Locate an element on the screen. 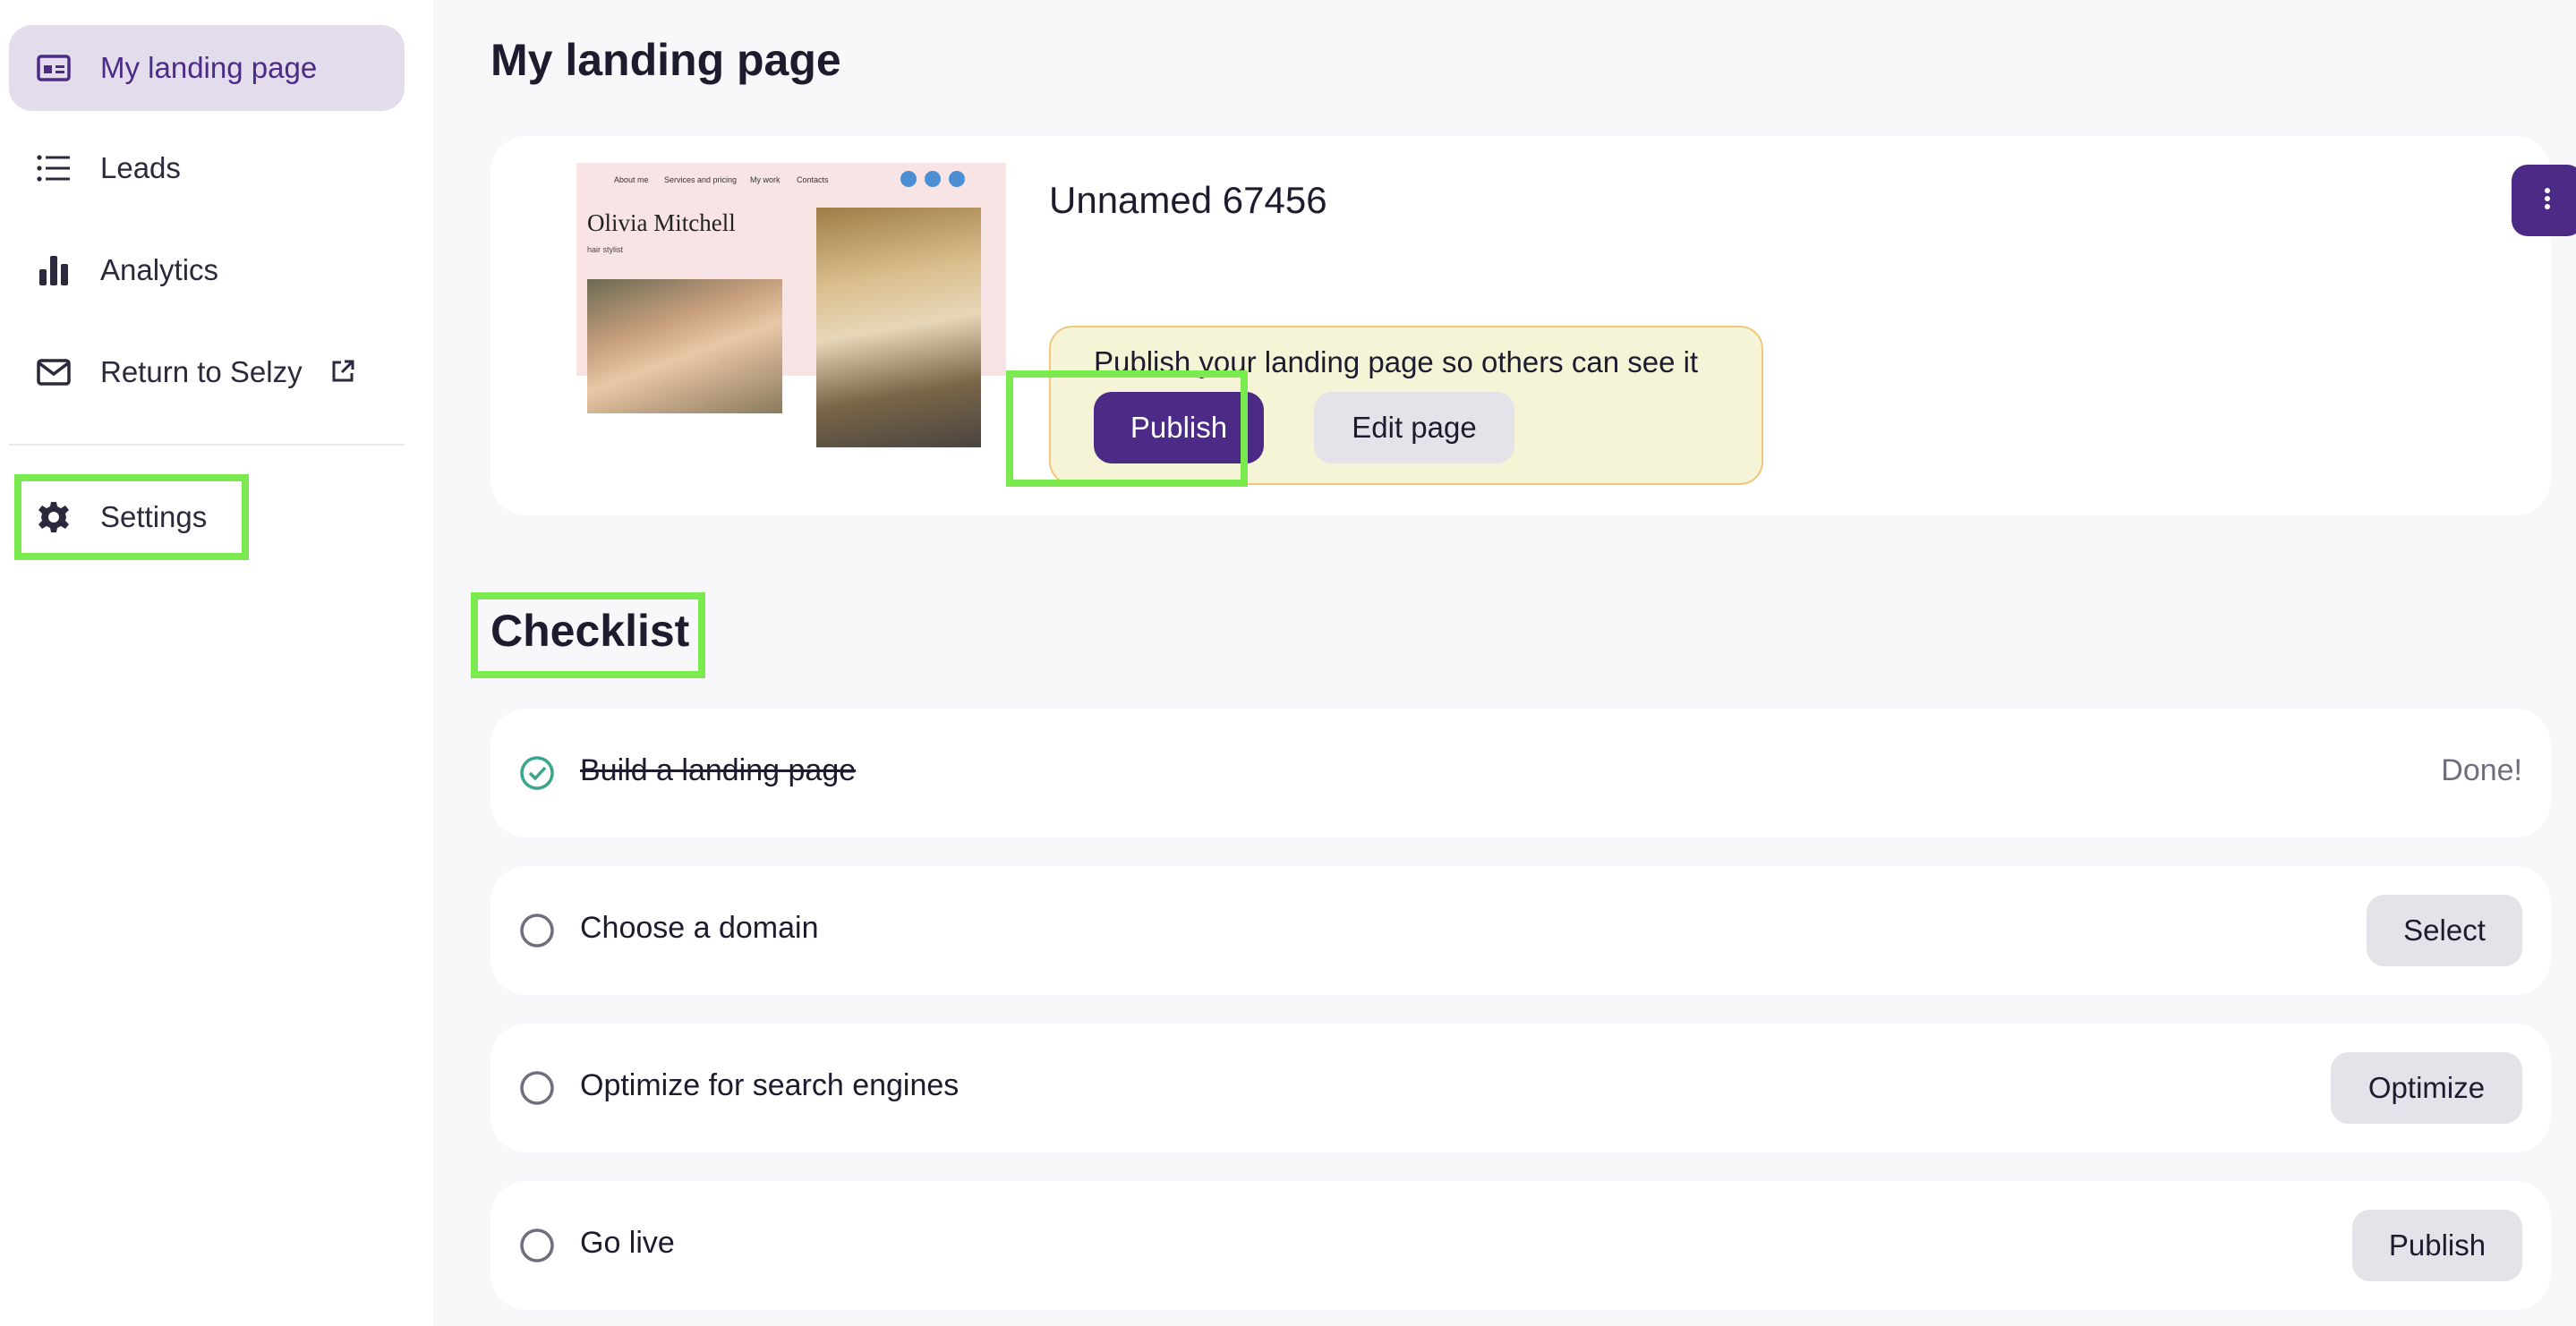 Image resolution: width=2576 pixels, height=1326 pixels. bar-chart-icon is located at coordinates (53, 270).